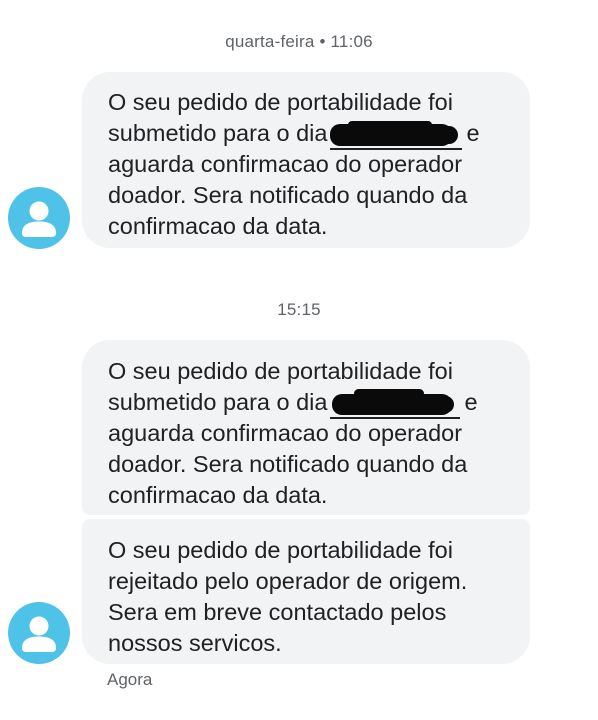 Image resolution: width=598 pixels, height=720 pixels. I want to click on message-line: rejeitado pelo operador de origem., so click(288, 581).